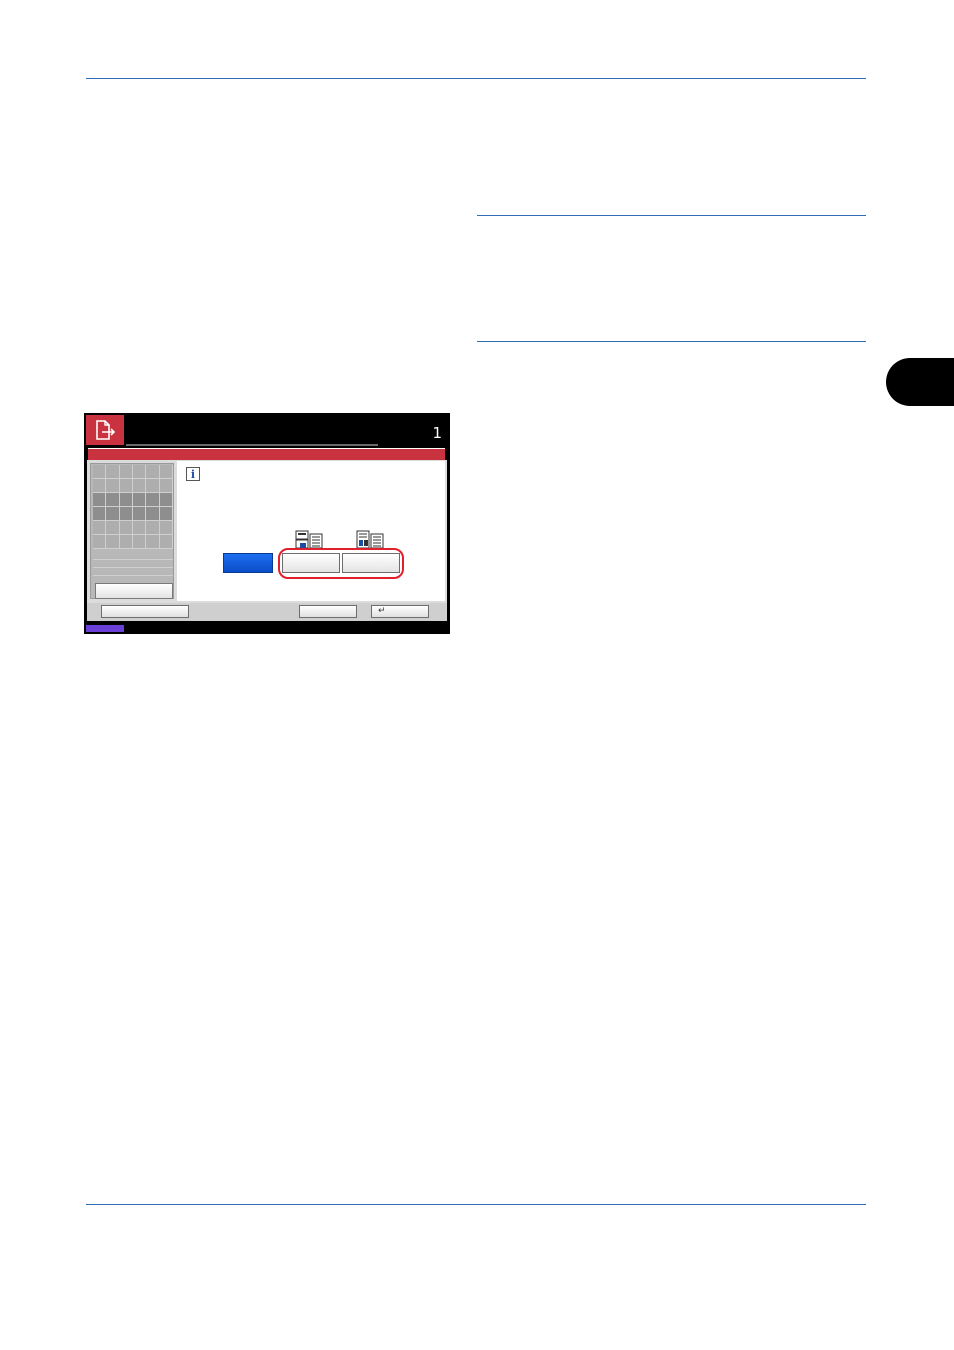 Image resolution: width=954 pixels, height=1350 pixels. Describe the element at coordinates (437, 433) in the screenshot. I see `copy-count: 1` at that location.